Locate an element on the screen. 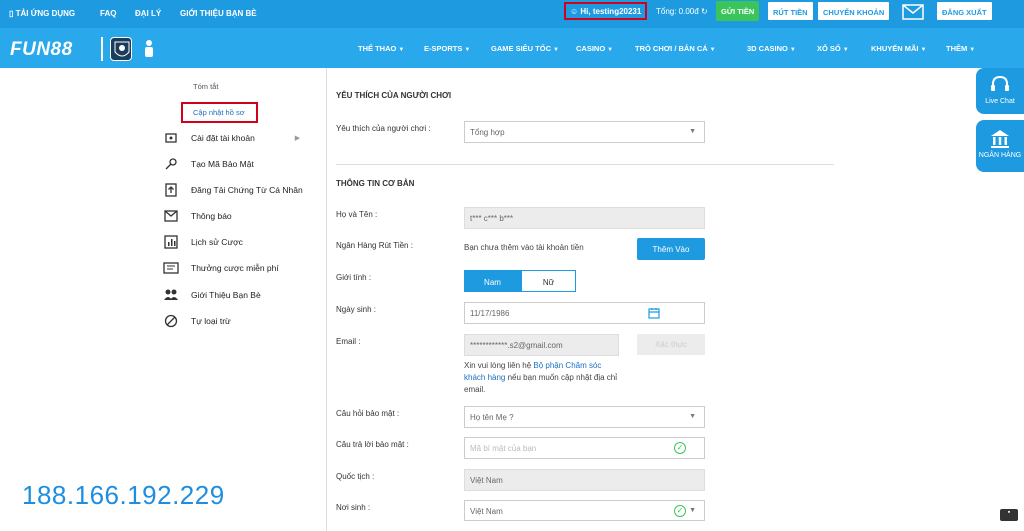 This screenshot has height=531, width=1024. verify-email-button: Xác thực is located at coordinates (671, 344).